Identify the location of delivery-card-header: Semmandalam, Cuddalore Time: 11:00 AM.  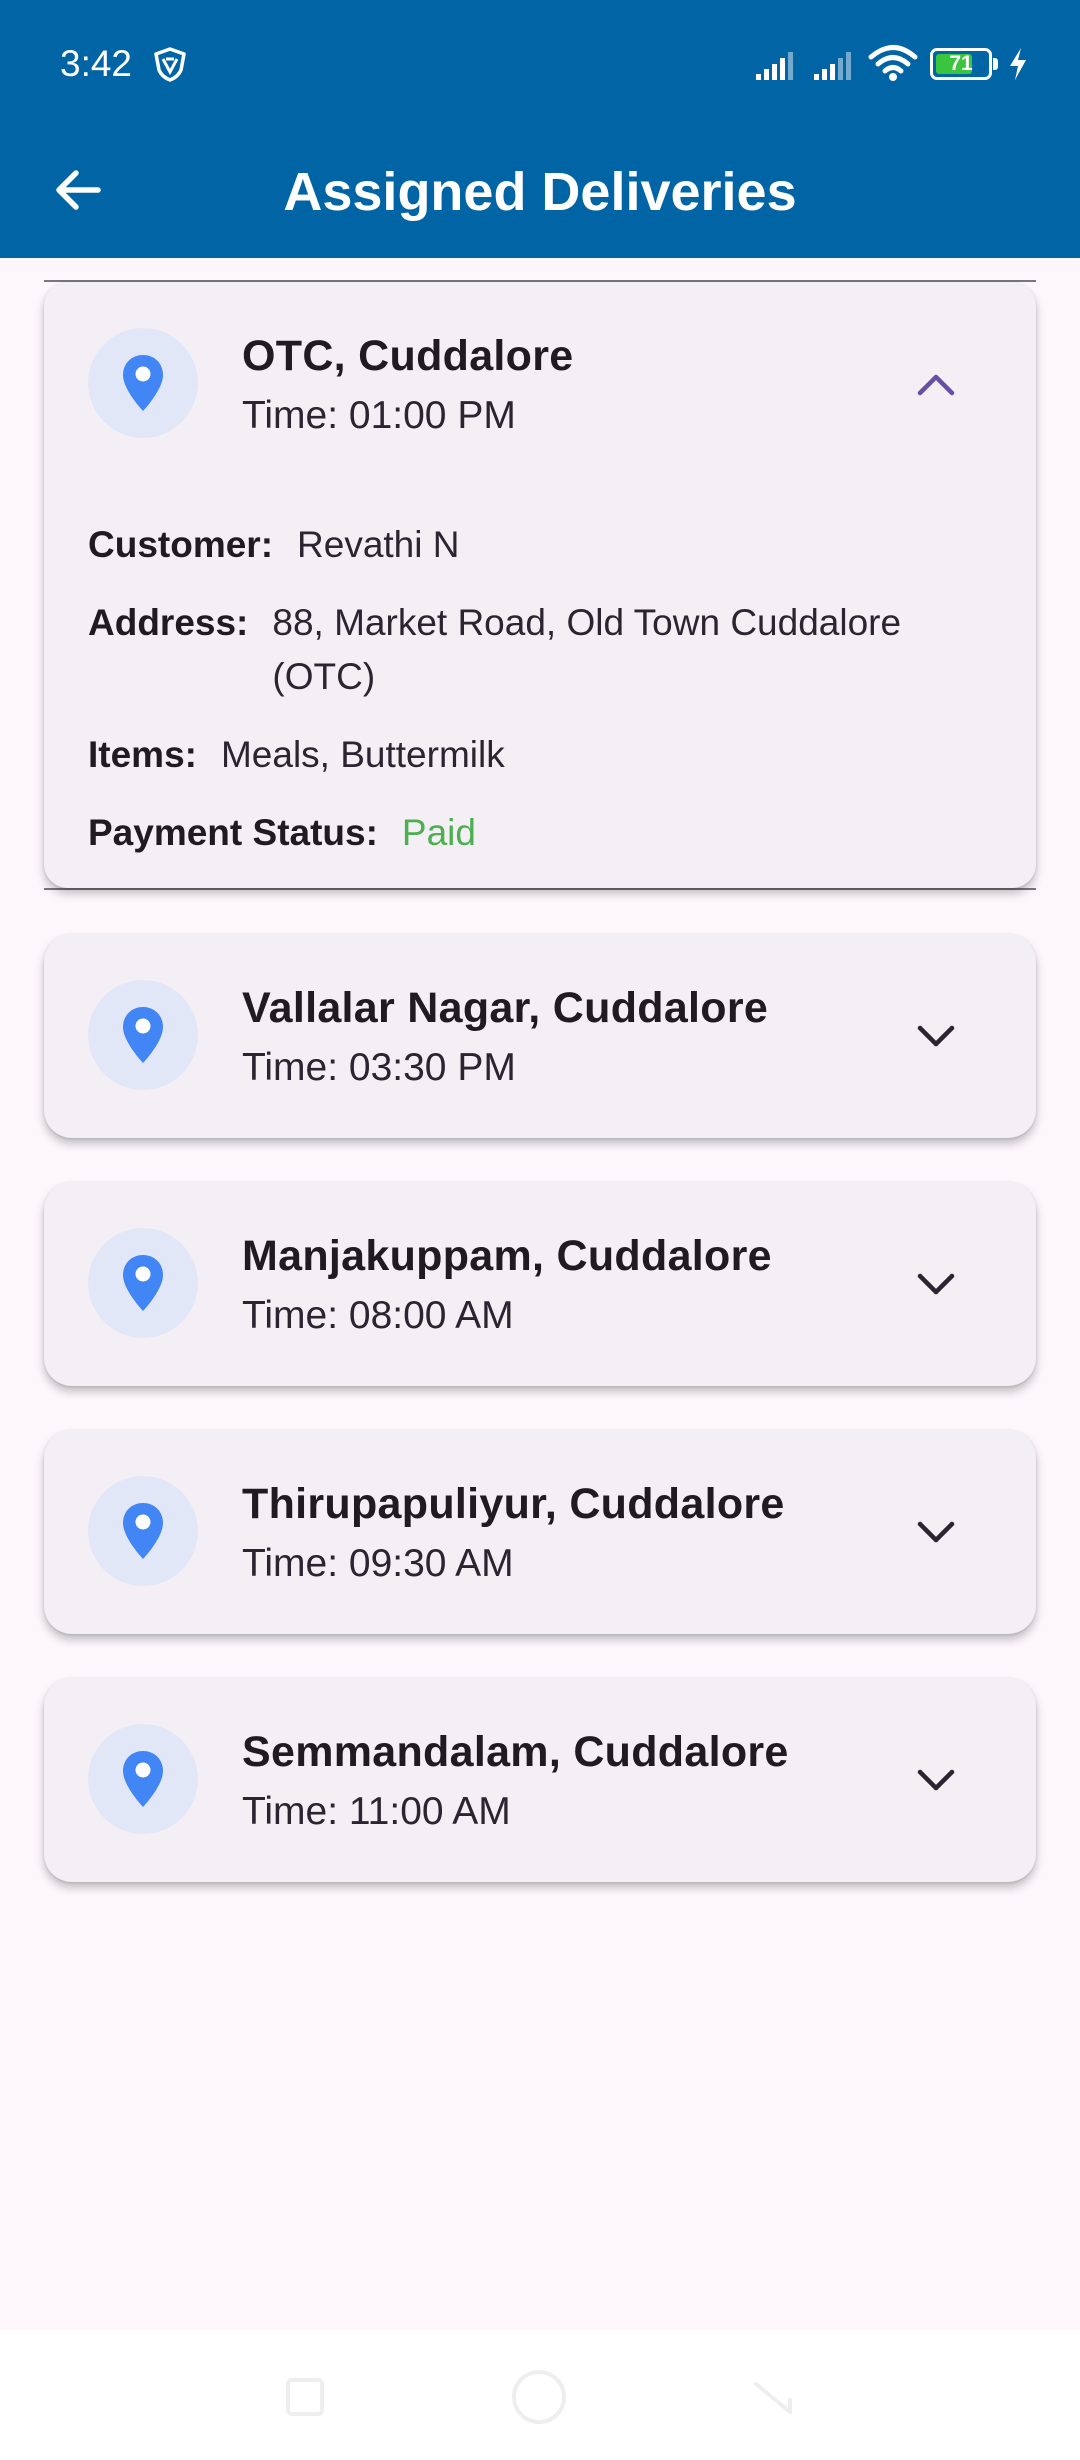
(540, 1780).